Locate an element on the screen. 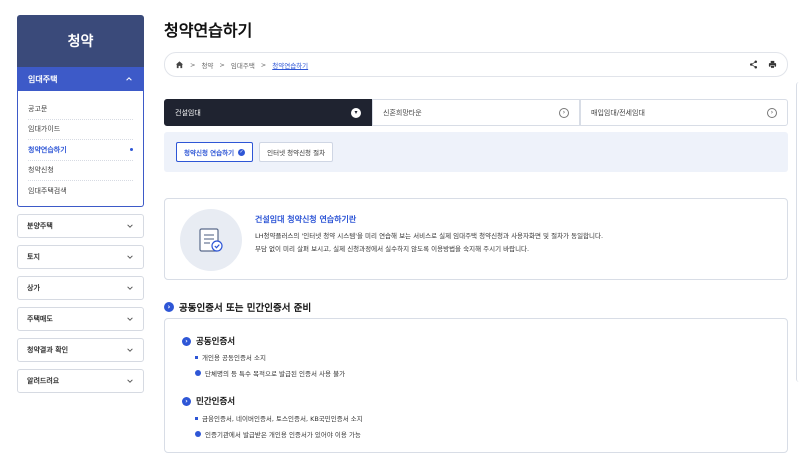 This screenshot has width=800, height=457. section-title: › 공동인증서 또는 민간인증서 준비 is located at coordinates (237, 307).